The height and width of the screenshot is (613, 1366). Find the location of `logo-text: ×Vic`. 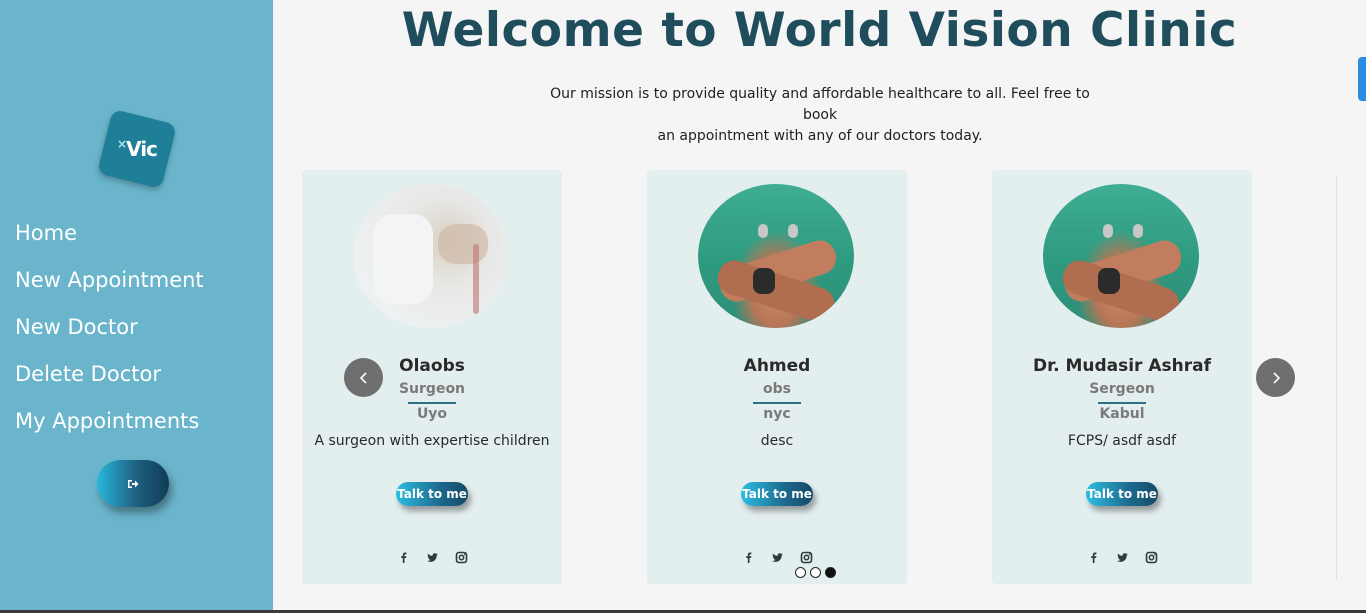

logo-text: ×Vic is located at coordinates (137, 149).